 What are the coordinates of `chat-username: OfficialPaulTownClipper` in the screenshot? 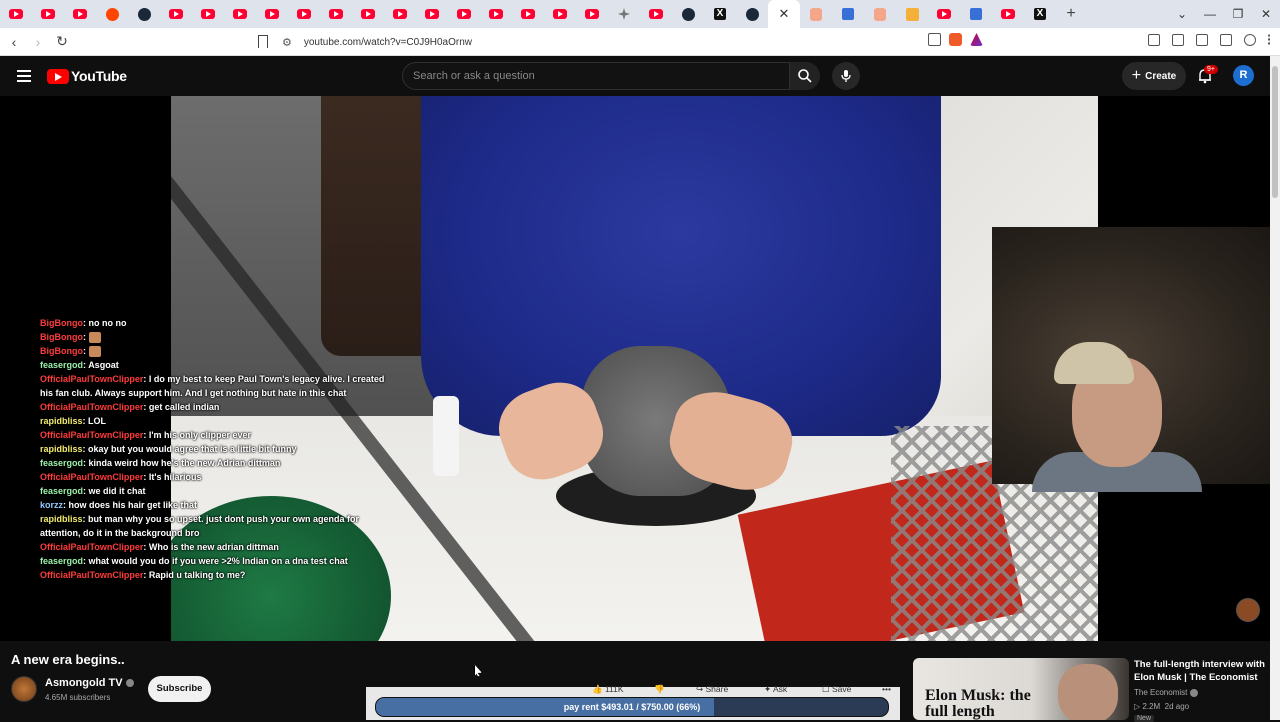 It's located at (92, 435).